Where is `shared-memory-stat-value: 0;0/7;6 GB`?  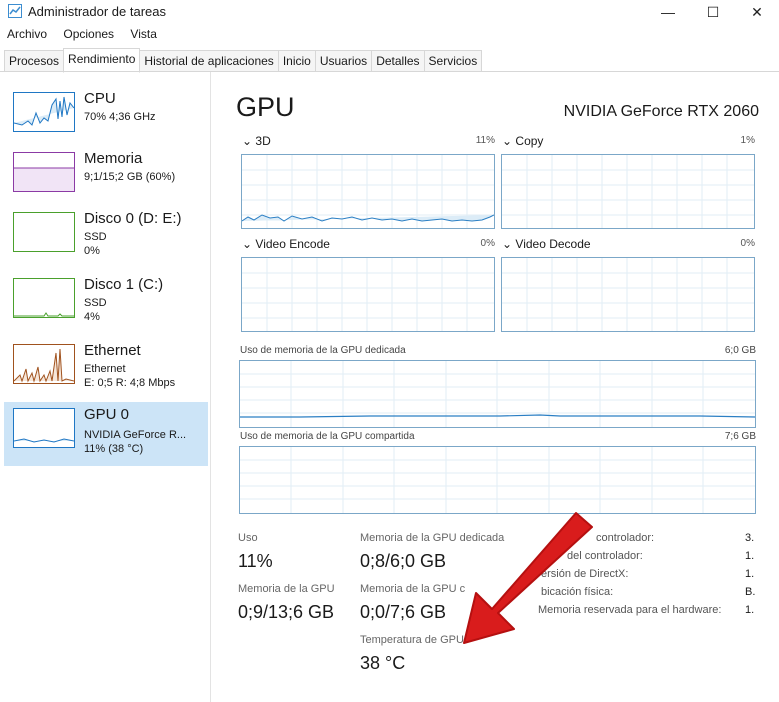
shared-memory-stat-value: 0;0/7;6 GB is located at coordinates (403, 612).